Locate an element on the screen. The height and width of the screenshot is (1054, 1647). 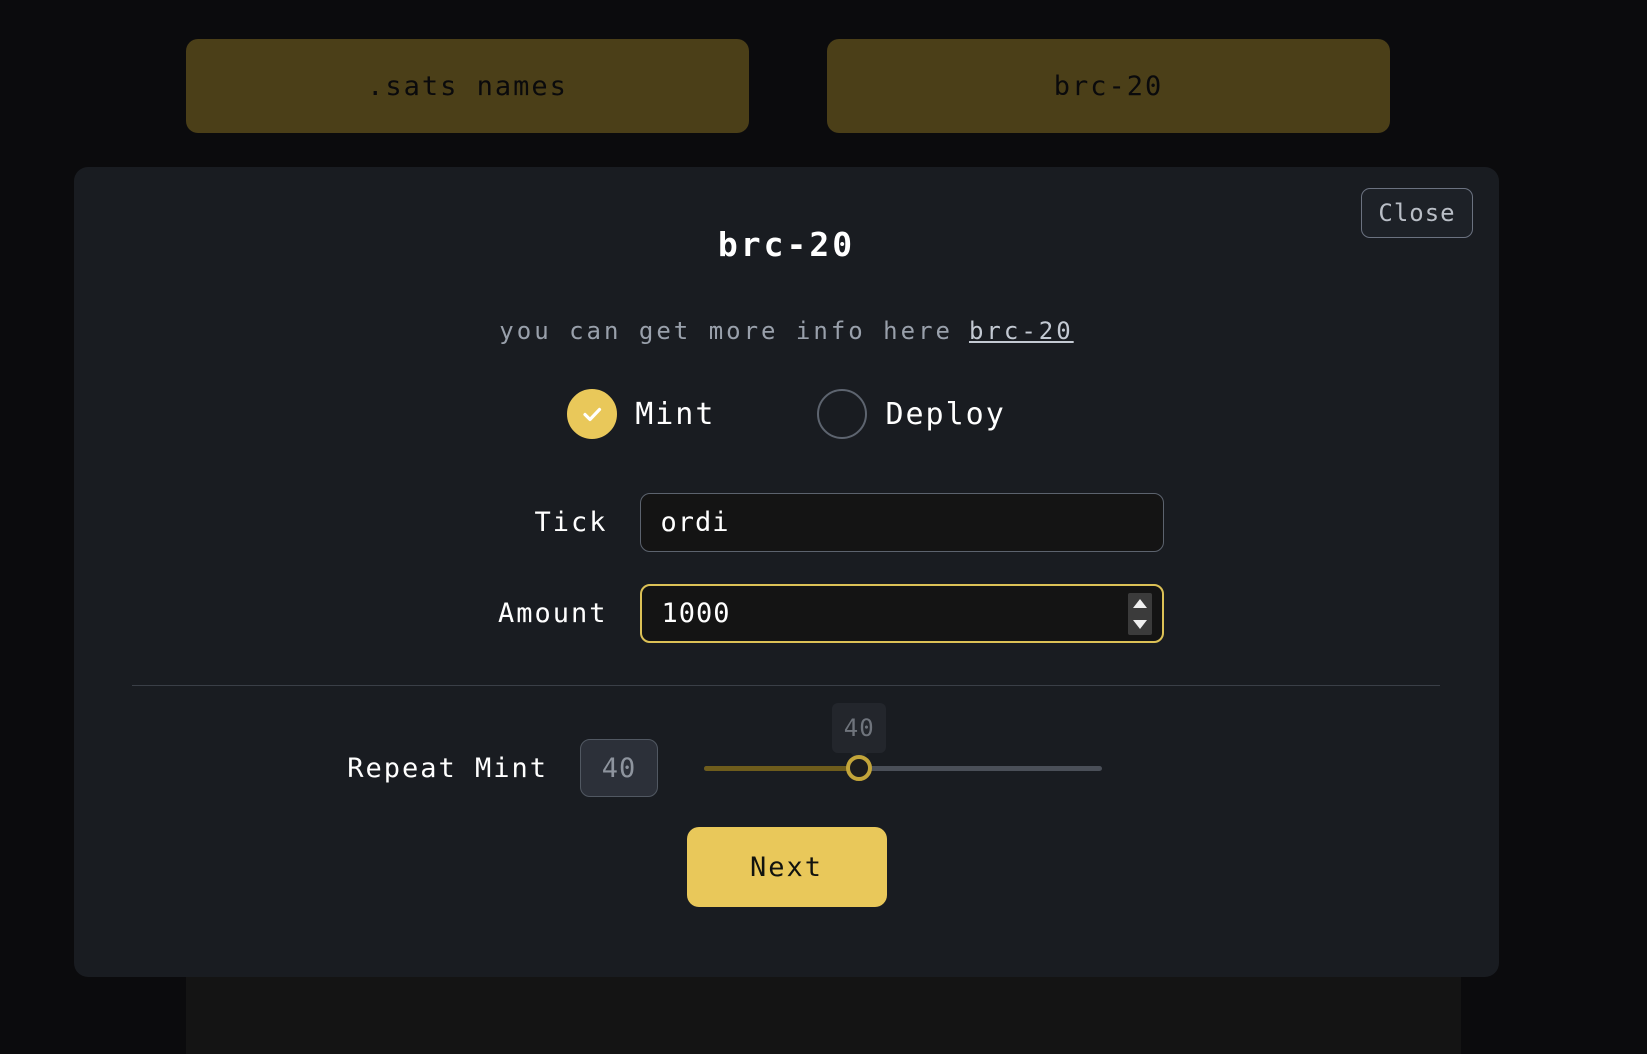
amount-label: Amount is located at coordinates (552, 613).